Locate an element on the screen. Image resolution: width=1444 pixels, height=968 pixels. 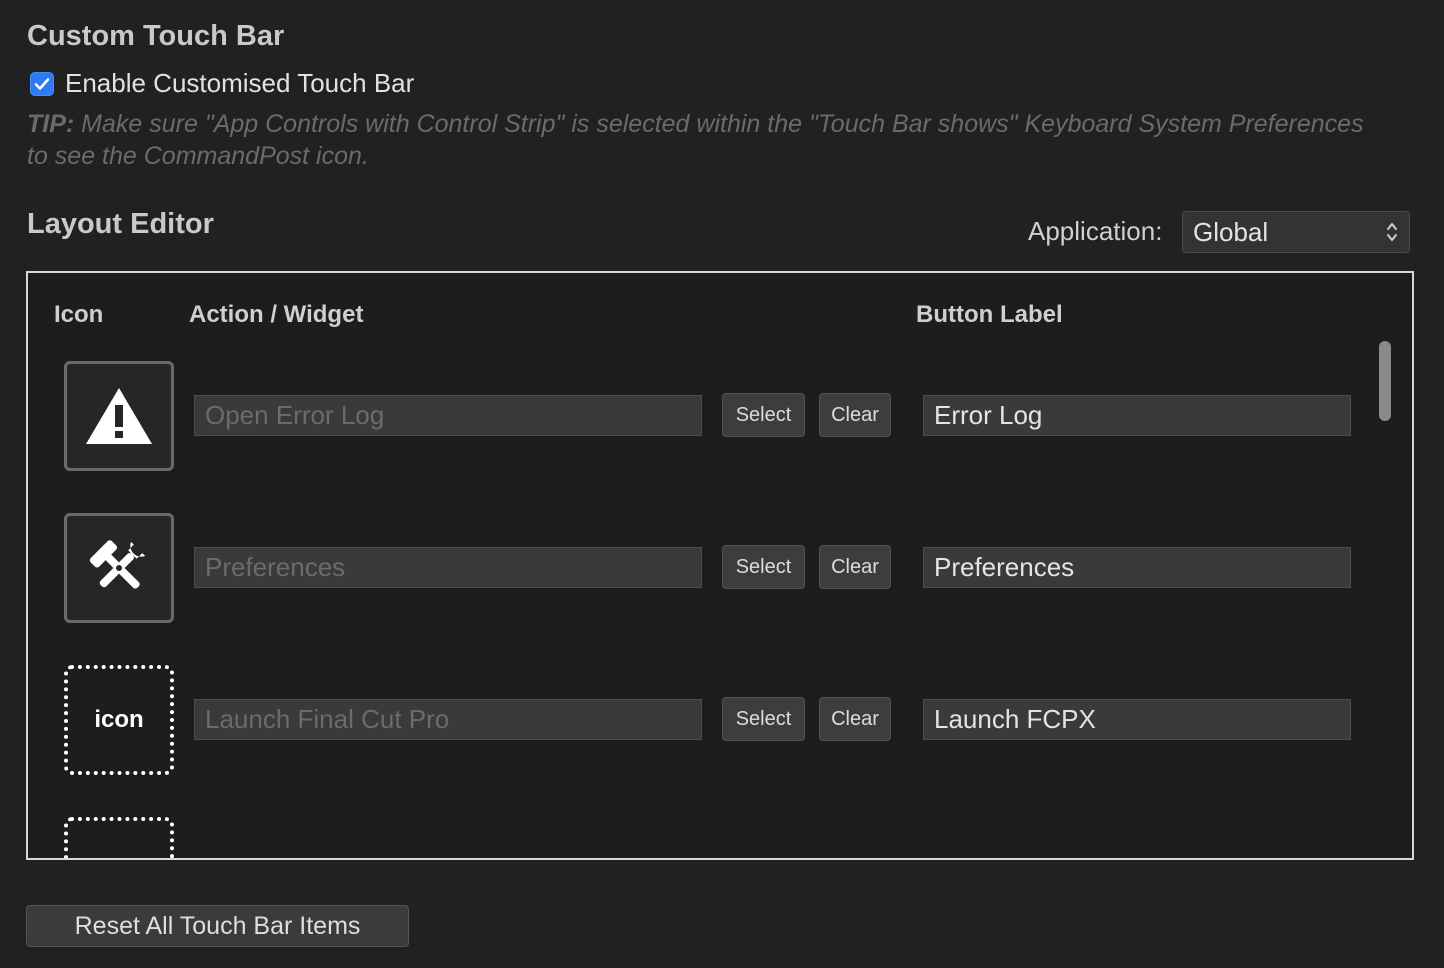
enable-touch-bar-option: Enable Customised Touch Bar is located at coordinates (222, 83).